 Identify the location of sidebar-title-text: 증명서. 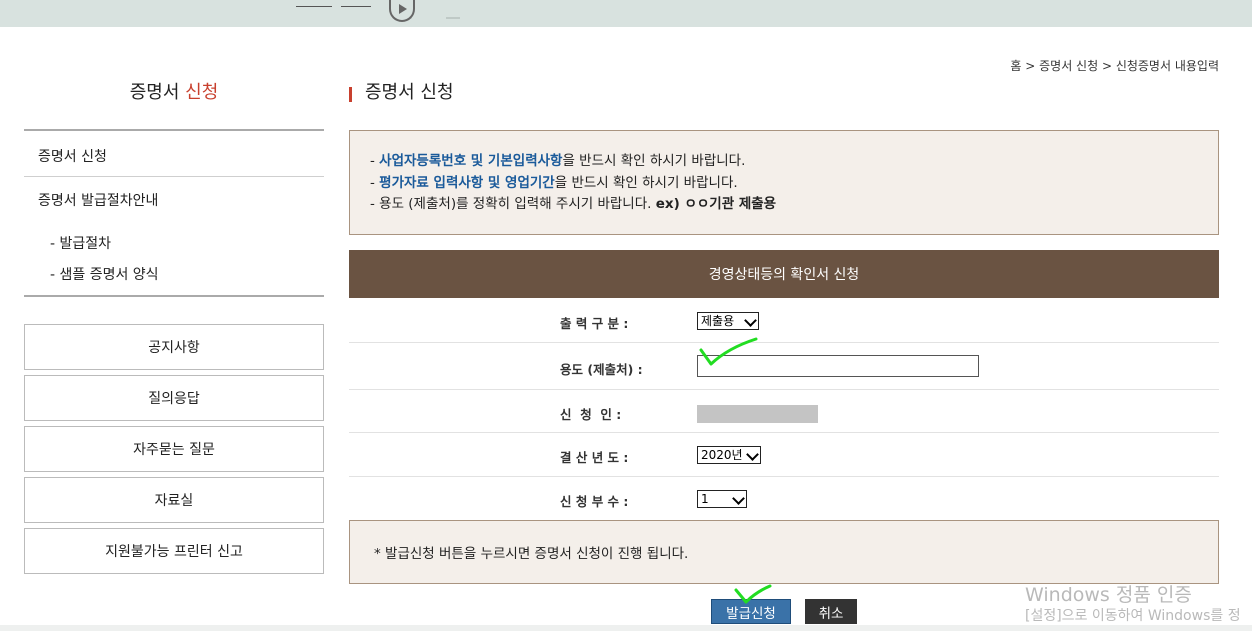
(157, 92).